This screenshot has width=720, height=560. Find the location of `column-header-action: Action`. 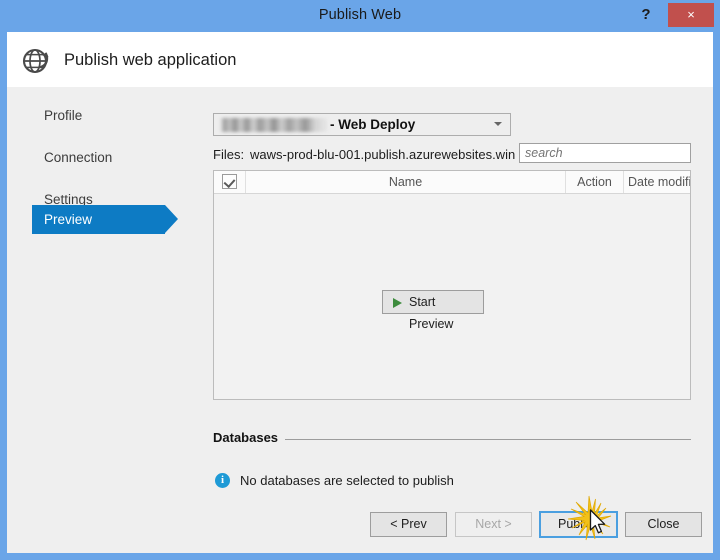

column-header-action: Action is located at coordinates (595, 182).